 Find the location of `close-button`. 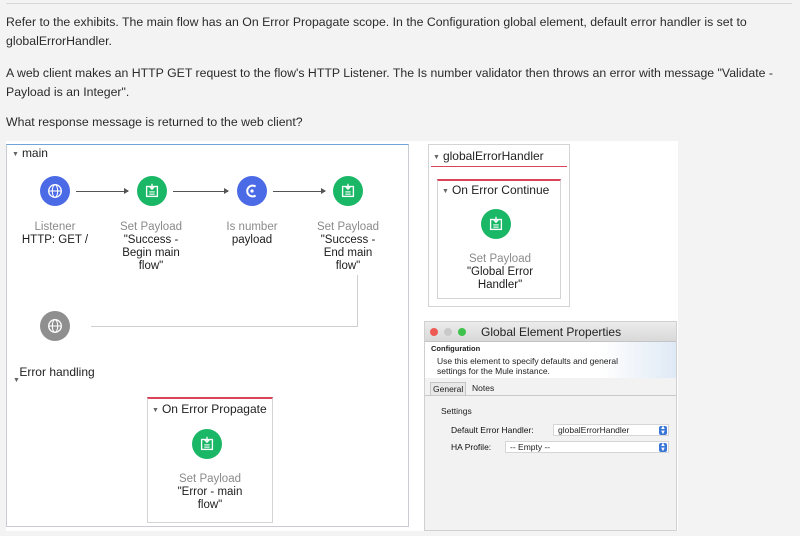

close-button is located at coordinates (434, 332).